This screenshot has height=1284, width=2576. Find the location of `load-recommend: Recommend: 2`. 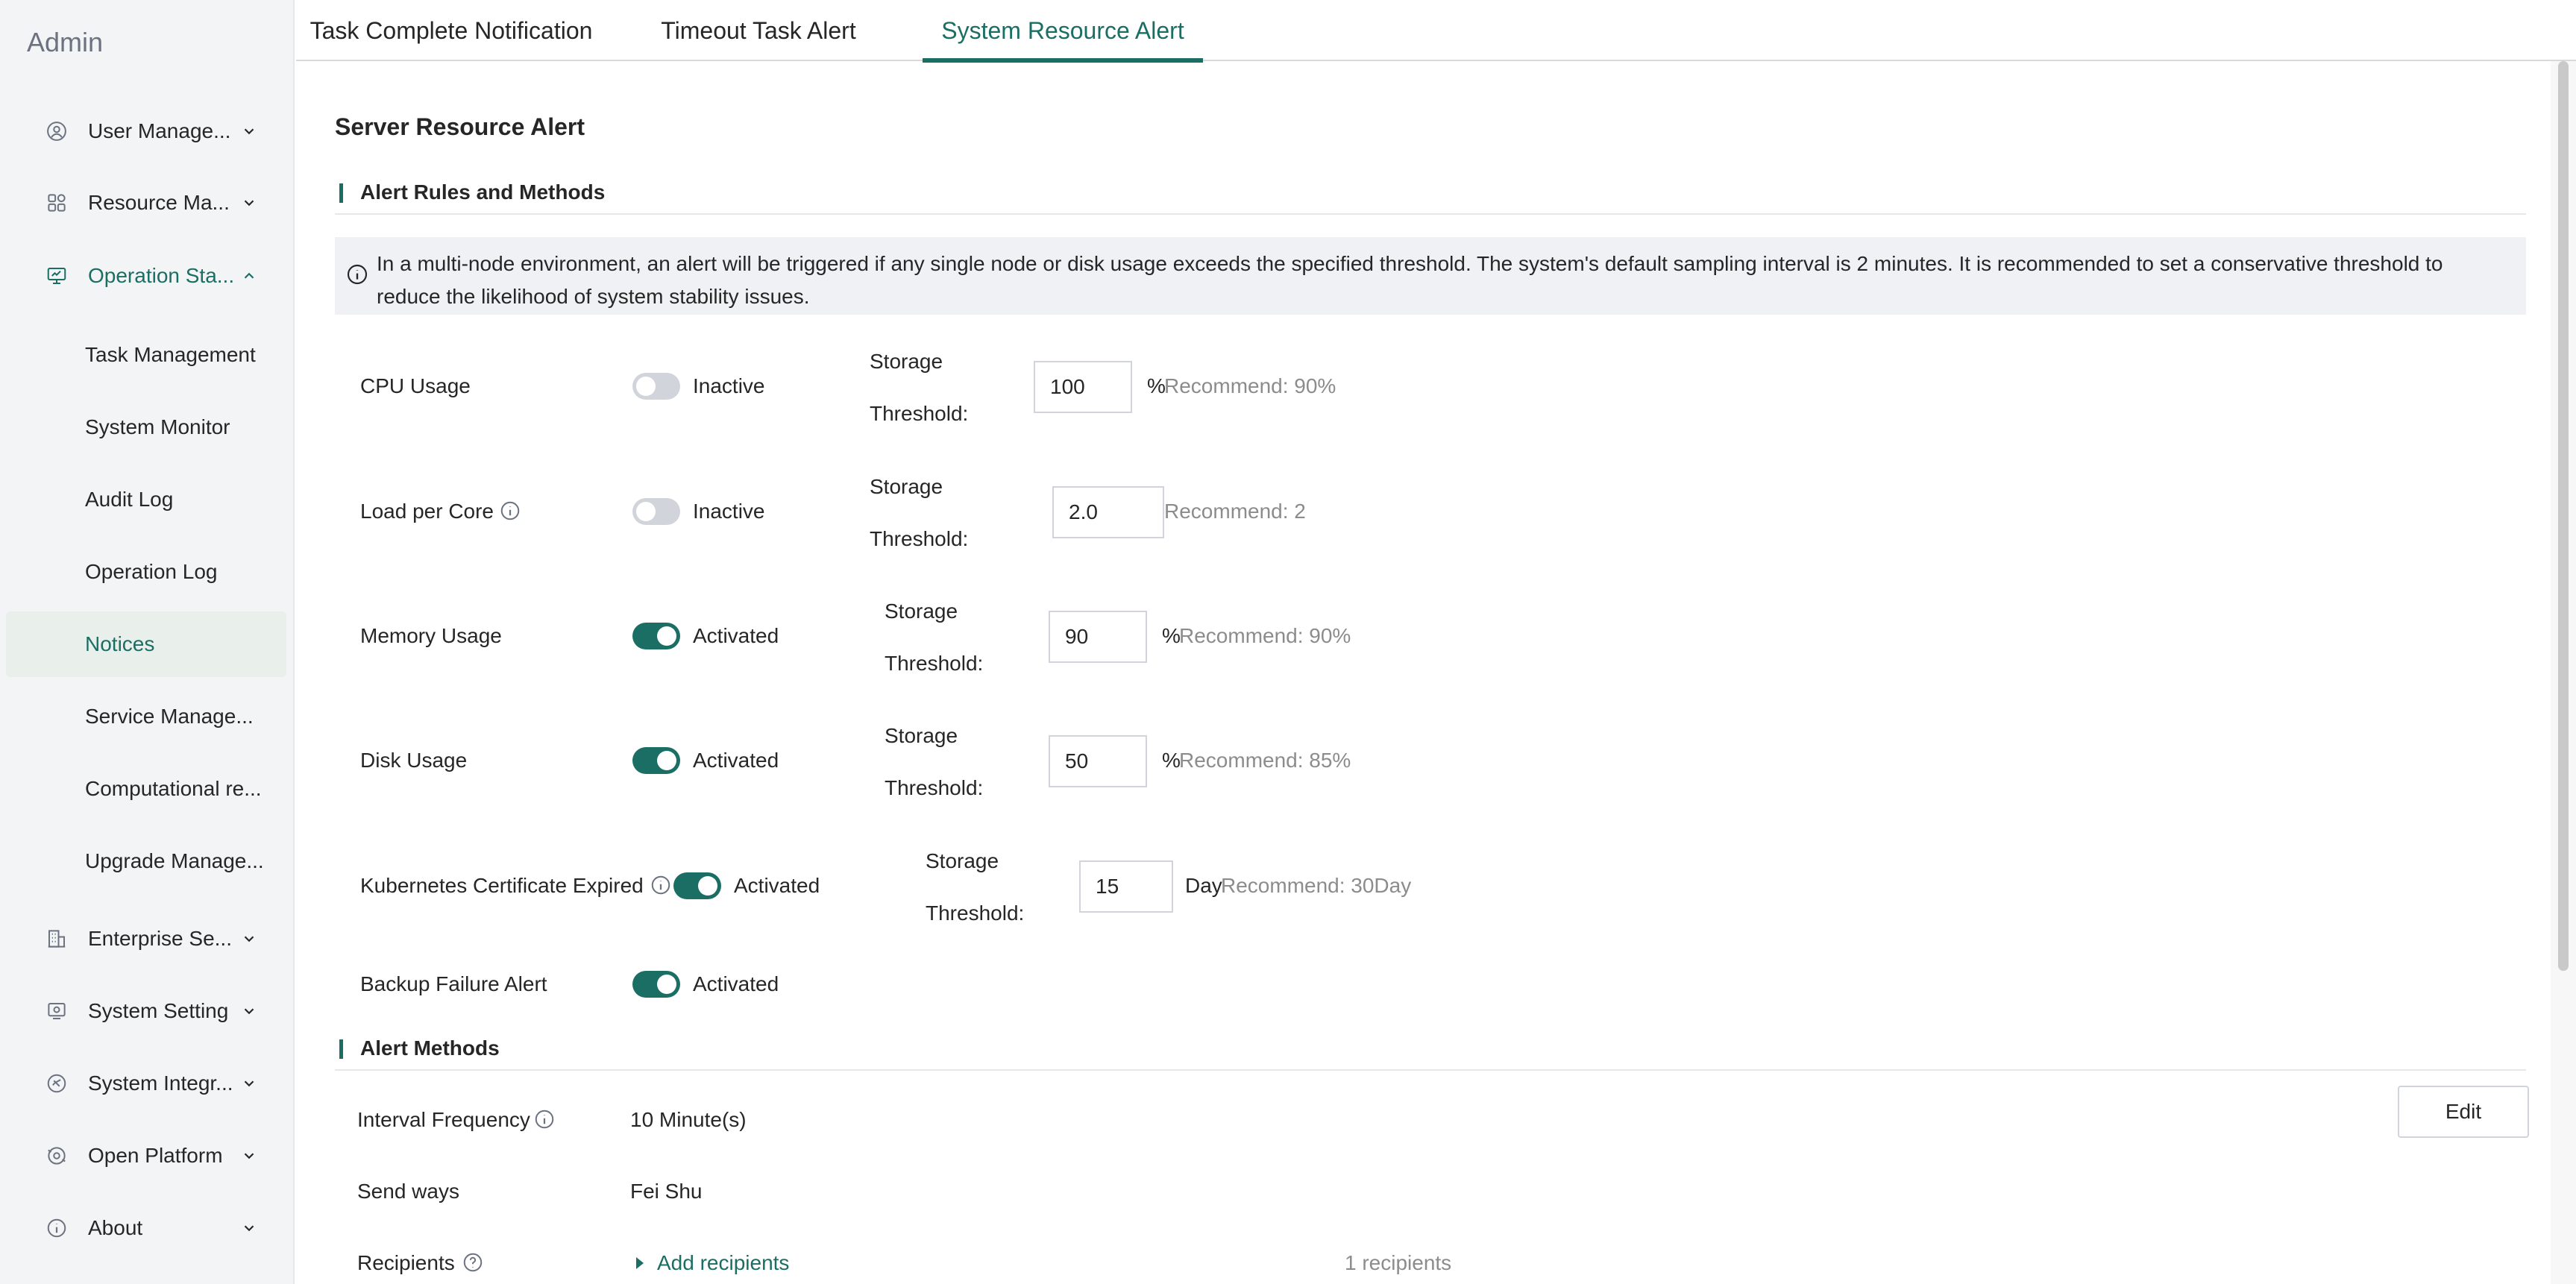

load-recommend: Recommend: 2 is located at coordinates (1235, 511).